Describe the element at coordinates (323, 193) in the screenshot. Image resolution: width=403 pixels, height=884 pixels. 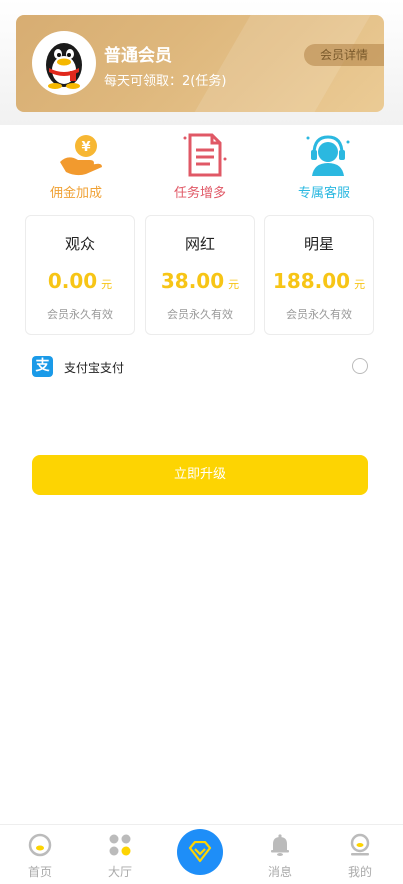
I see `benefit-label: 专属客服` at that location.